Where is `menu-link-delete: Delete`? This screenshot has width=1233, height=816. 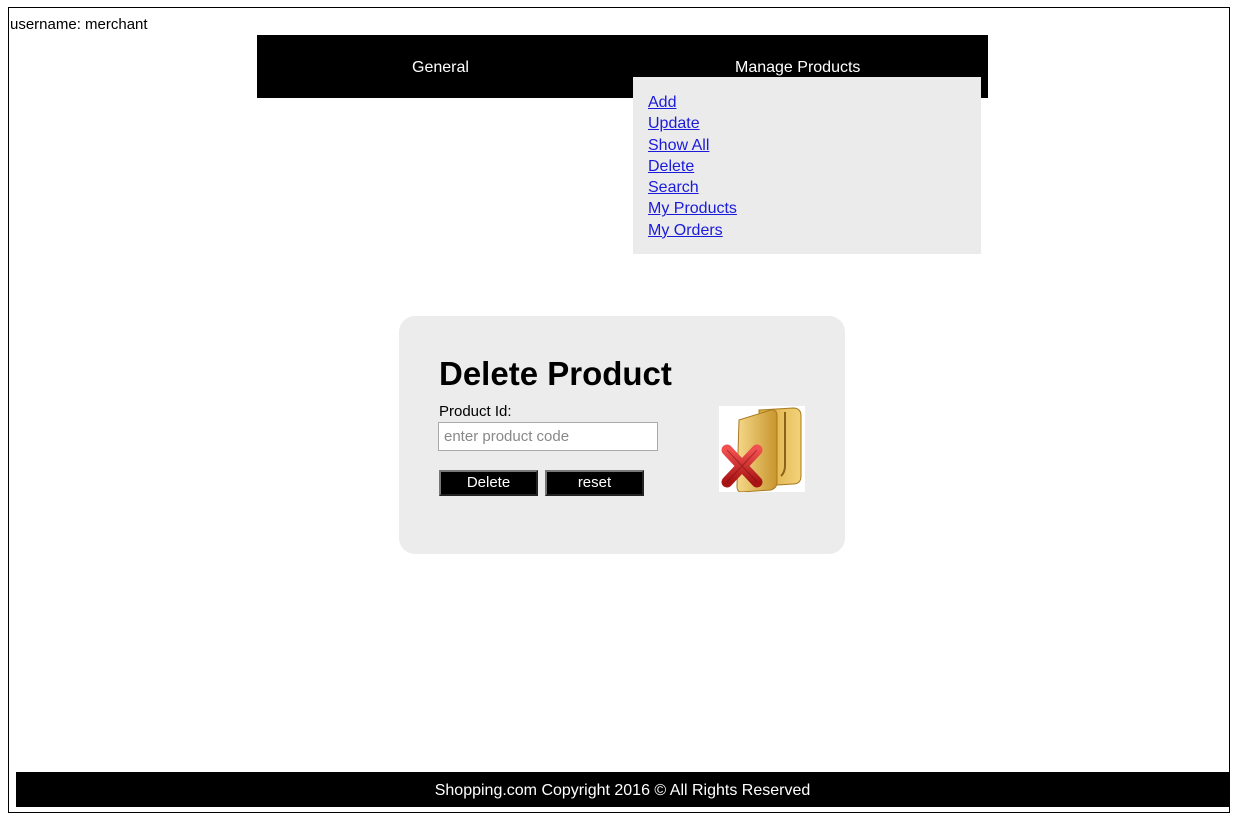
menu-link-delete: Delete is located at coordinates (671, 166).